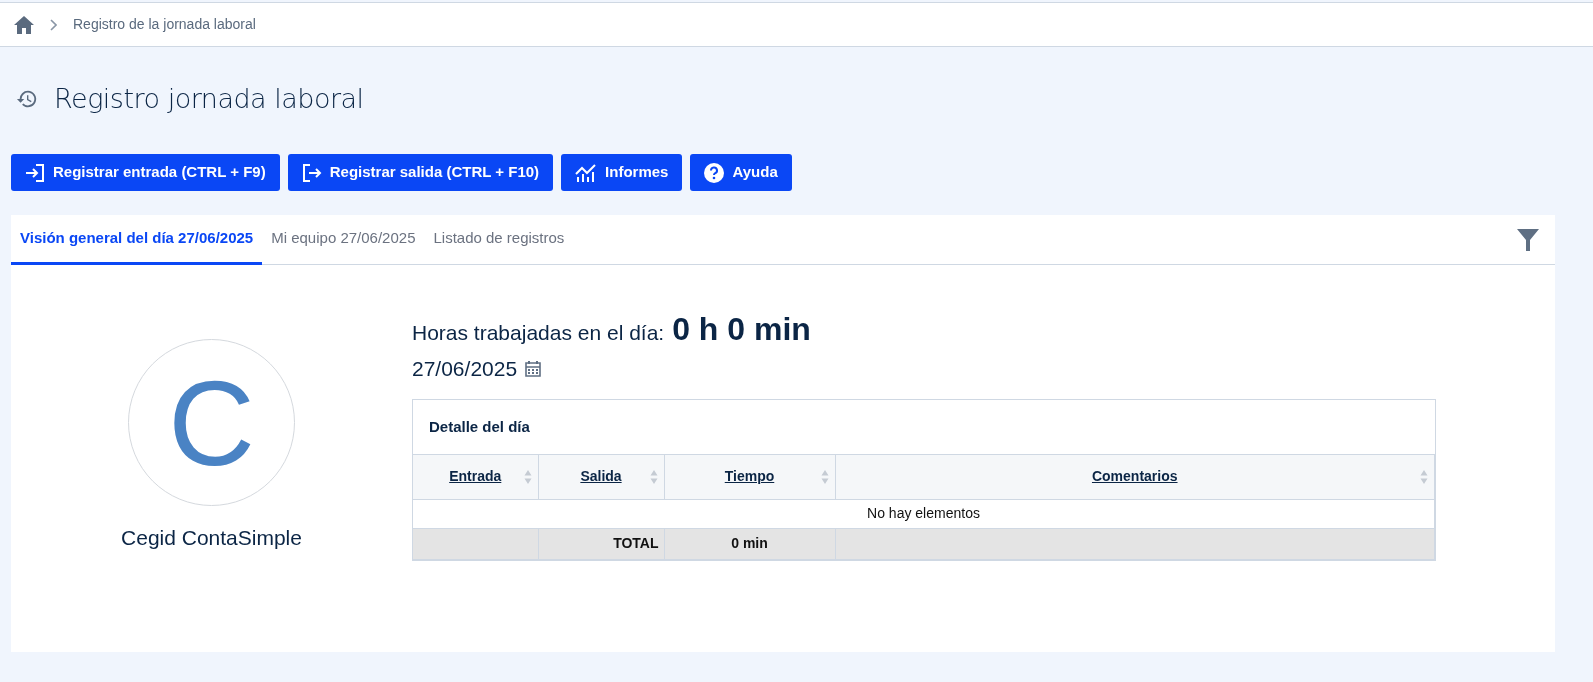  I want to click on column-header-link: Comentarios, so click(1134, 476).